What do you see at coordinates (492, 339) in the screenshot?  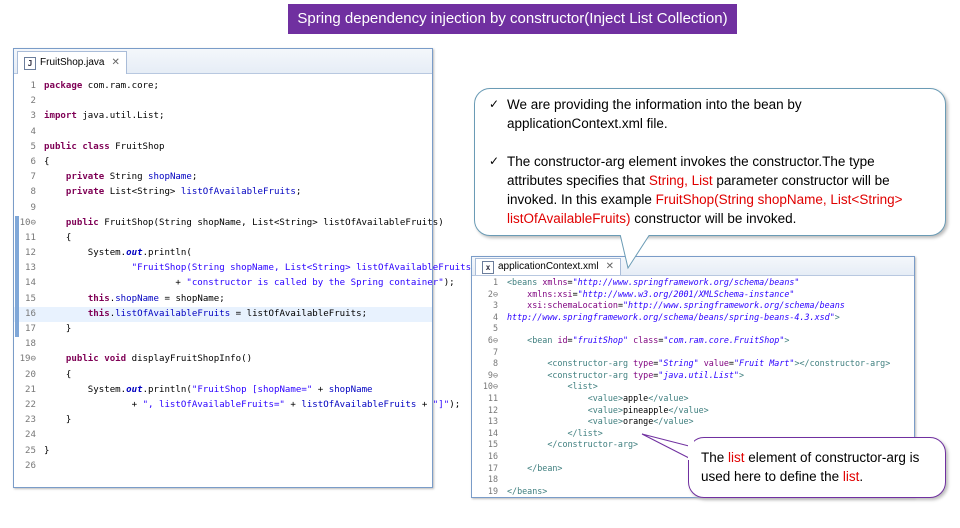 I see `line-number: 6⊖` at bounding box center [492, 339].